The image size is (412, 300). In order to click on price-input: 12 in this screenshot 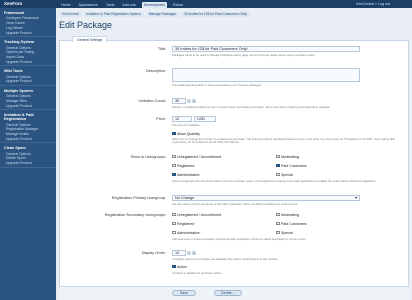, I will do `click(182, 119)`.